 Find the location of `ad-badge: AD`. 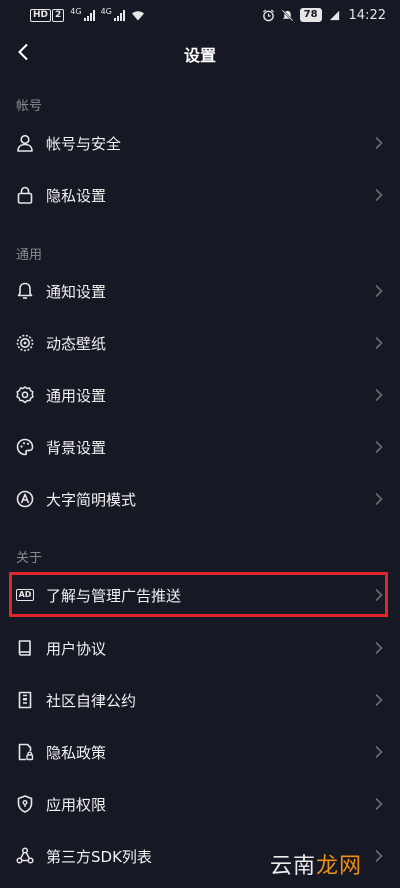

ad-badge: AD is located at coordinates (25, 595).